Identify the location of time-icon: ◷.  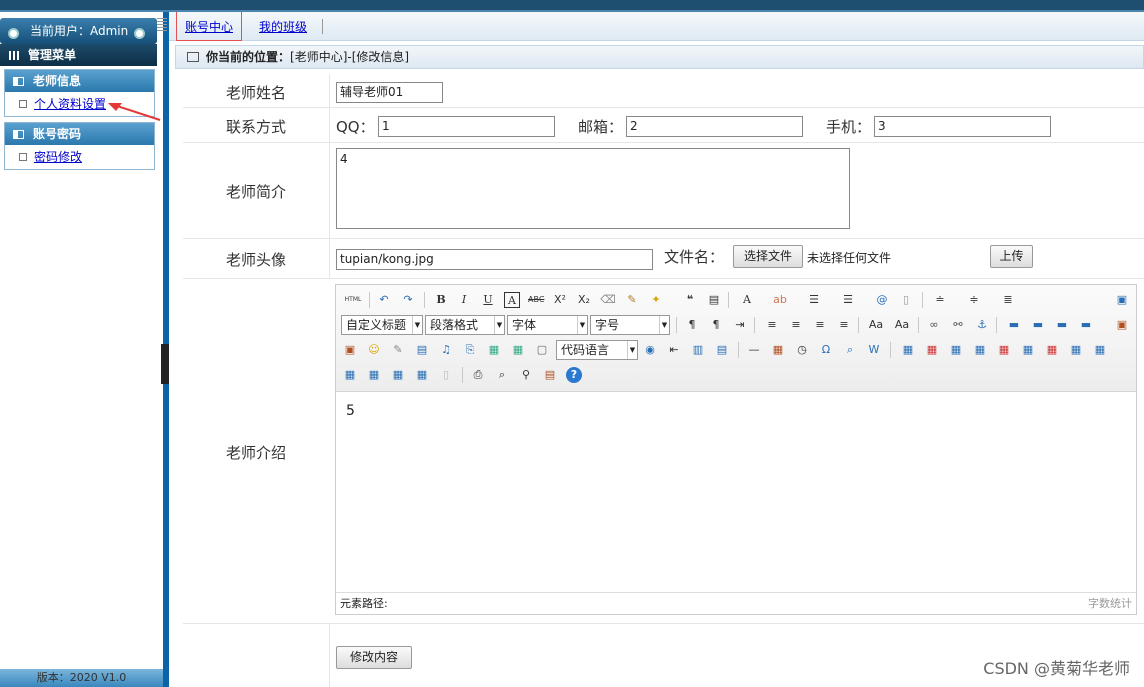
(802, 350).